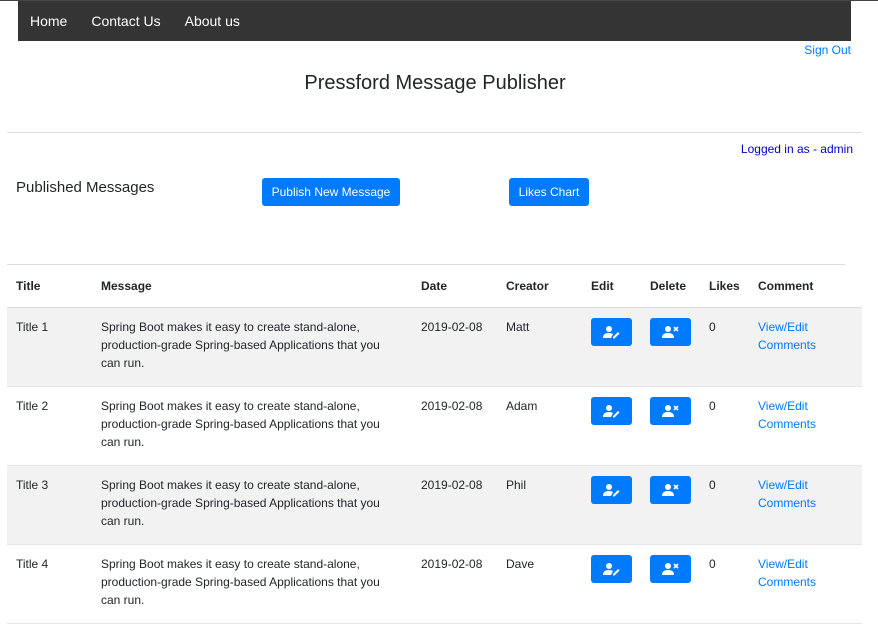 The height and width of the screenshot is (624, 878). Describe the element at coordinates (796, 149) in the screenshot. I see `logged-in-status: Logged in as - admin` at that location.